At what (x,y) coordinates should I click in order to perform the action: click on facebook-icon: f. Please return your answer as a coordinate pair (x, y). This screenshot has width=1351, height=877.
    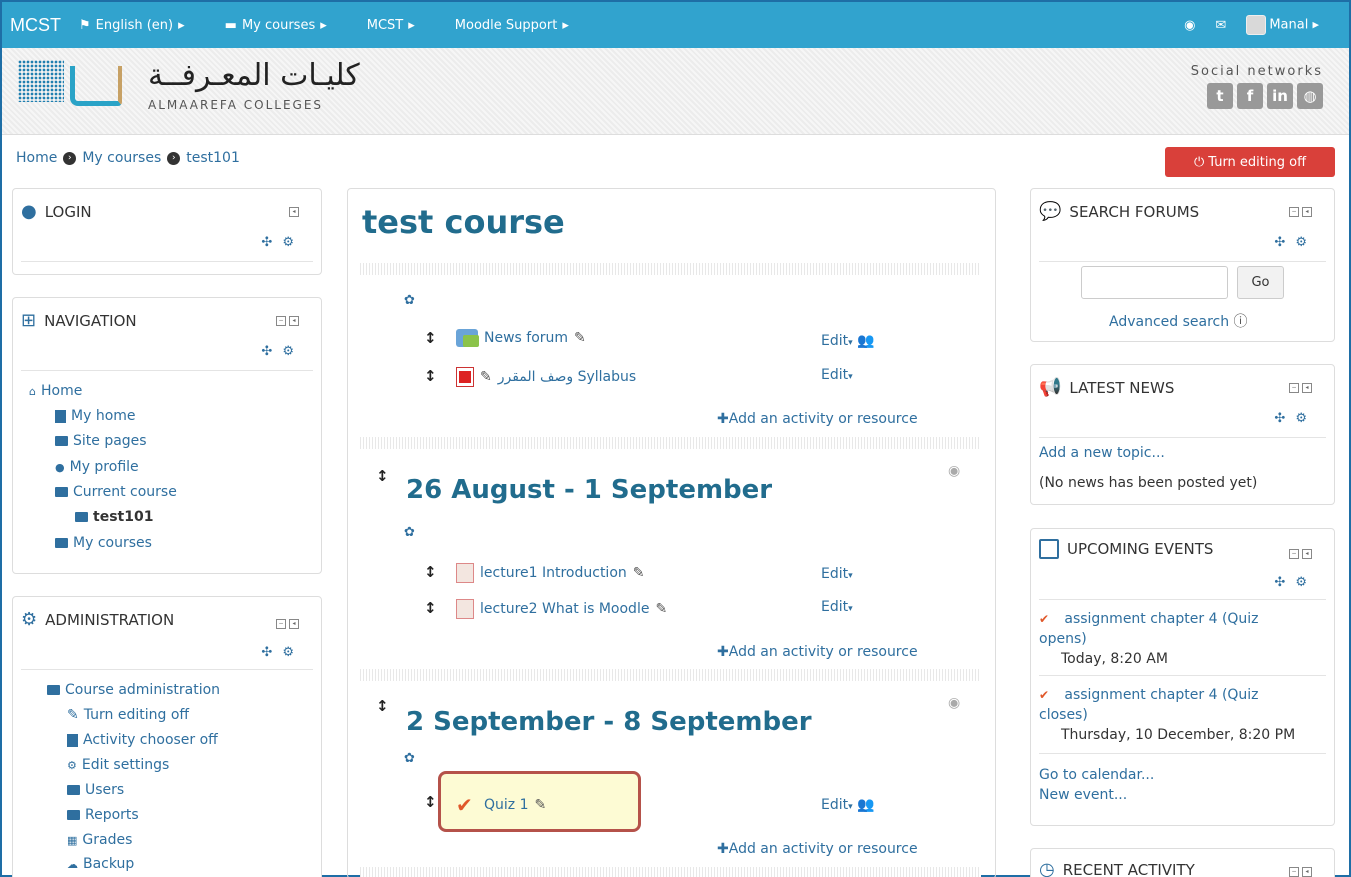
    Looking at the image, I should click on (1250, 96).